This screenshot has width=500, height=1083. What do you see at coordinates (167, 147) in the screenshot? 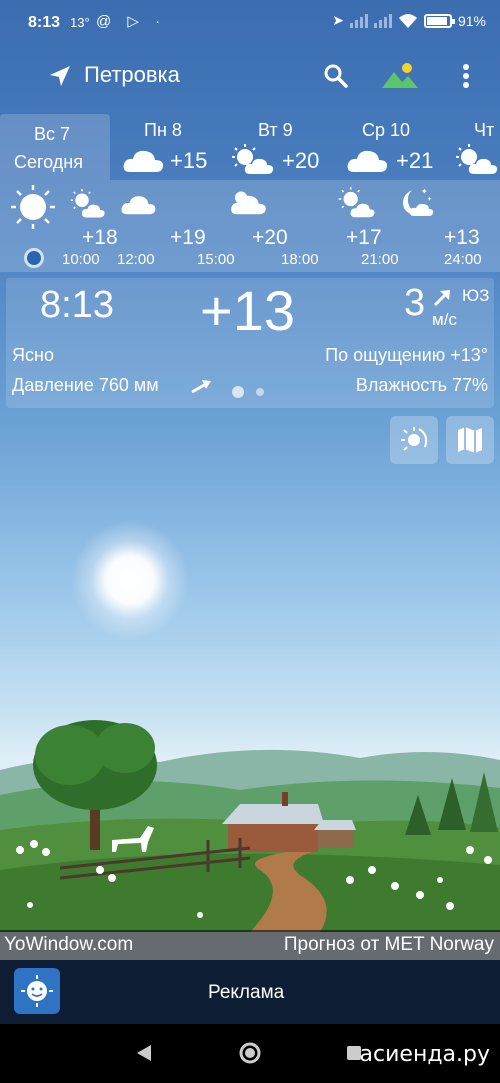
I see `day-tab-mon: Пн 8 +15` at bounding box center [167, 147].